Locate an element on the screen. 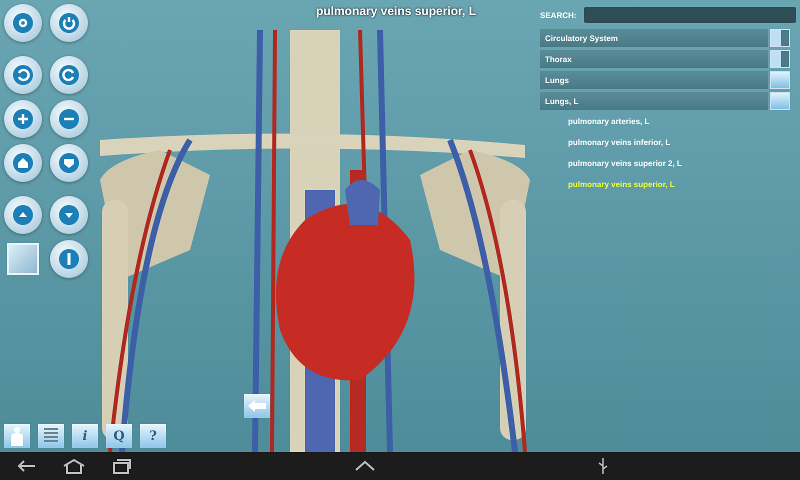  down-icon is located at coordinates (69, 215).